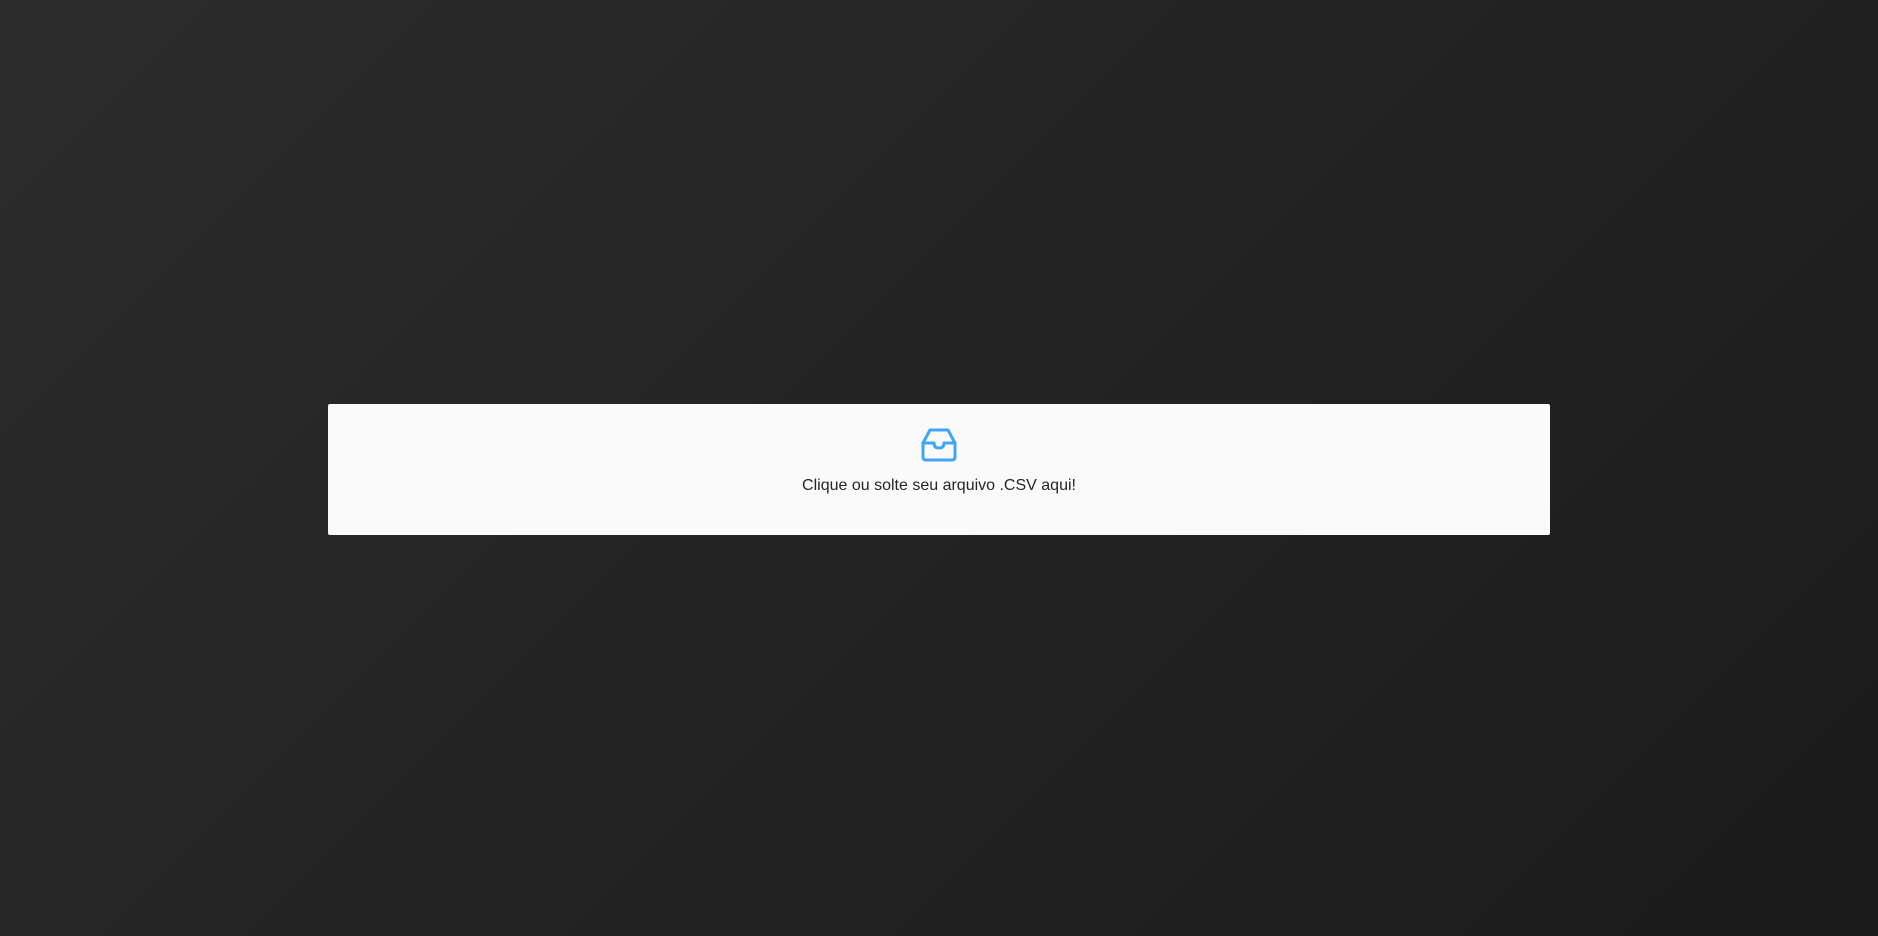  I want to click on dropzone-label: Clique ou solte seu arquivo .CSV aqui!, so click(939, 485).